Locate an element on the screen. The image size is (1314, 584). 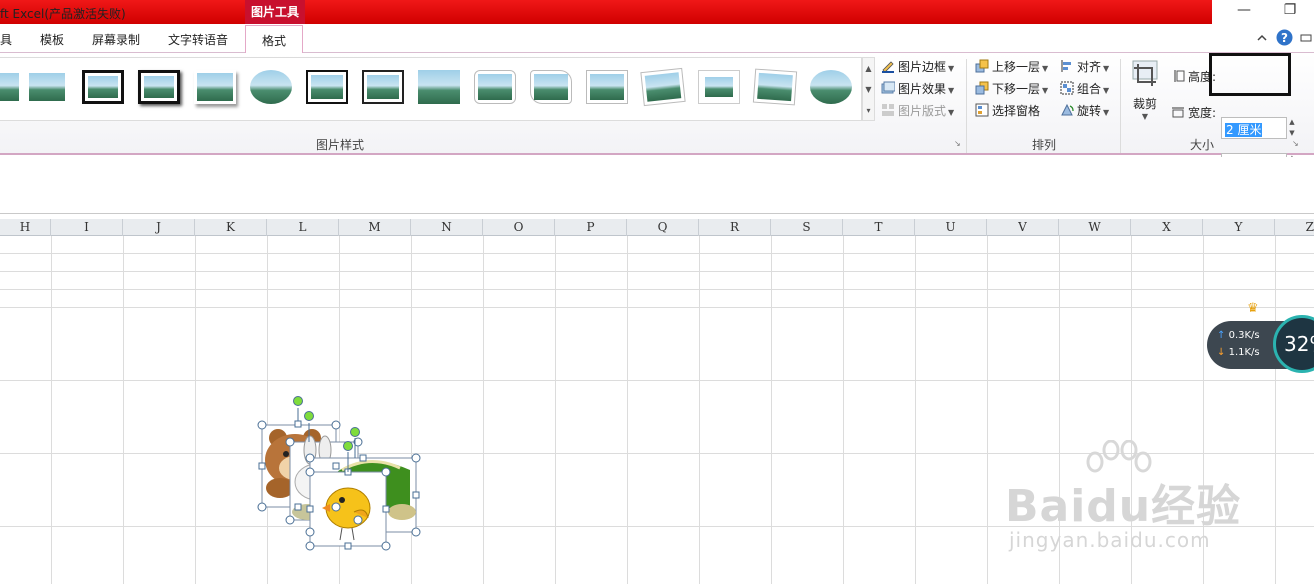
column-header: O is located at coordinates (519, 227).